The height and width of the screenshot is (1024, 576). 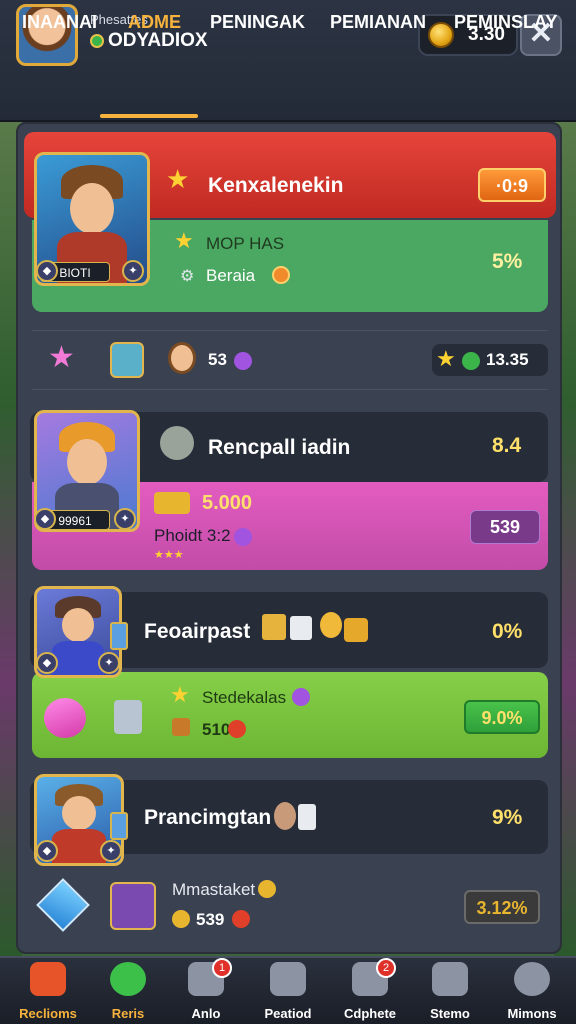 I want to click on card-3-title: Feoairpast, so click(x=197, y=631).